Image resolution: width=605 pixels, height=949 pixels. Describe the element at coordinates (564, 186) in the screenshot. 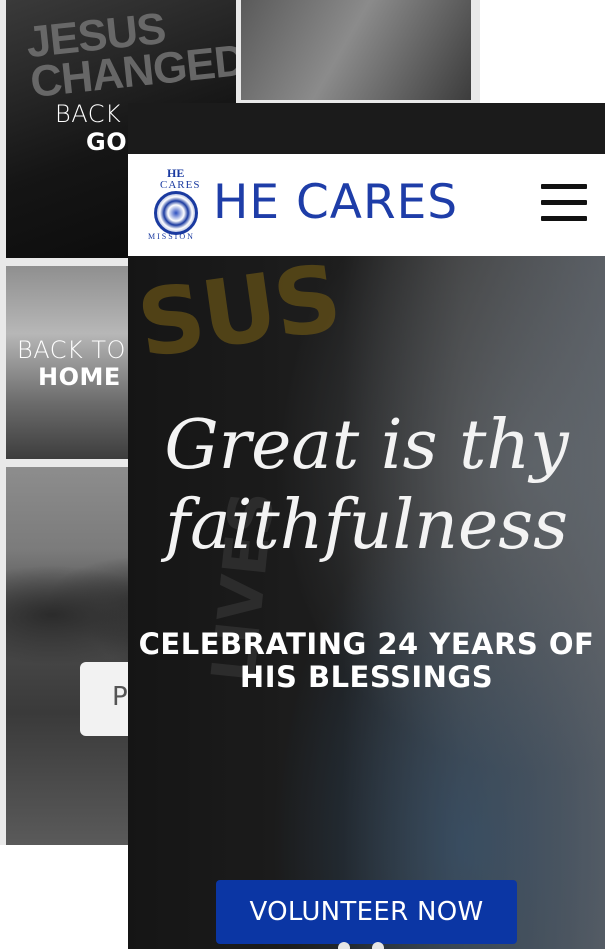

I see `menu-line-top` at that location.